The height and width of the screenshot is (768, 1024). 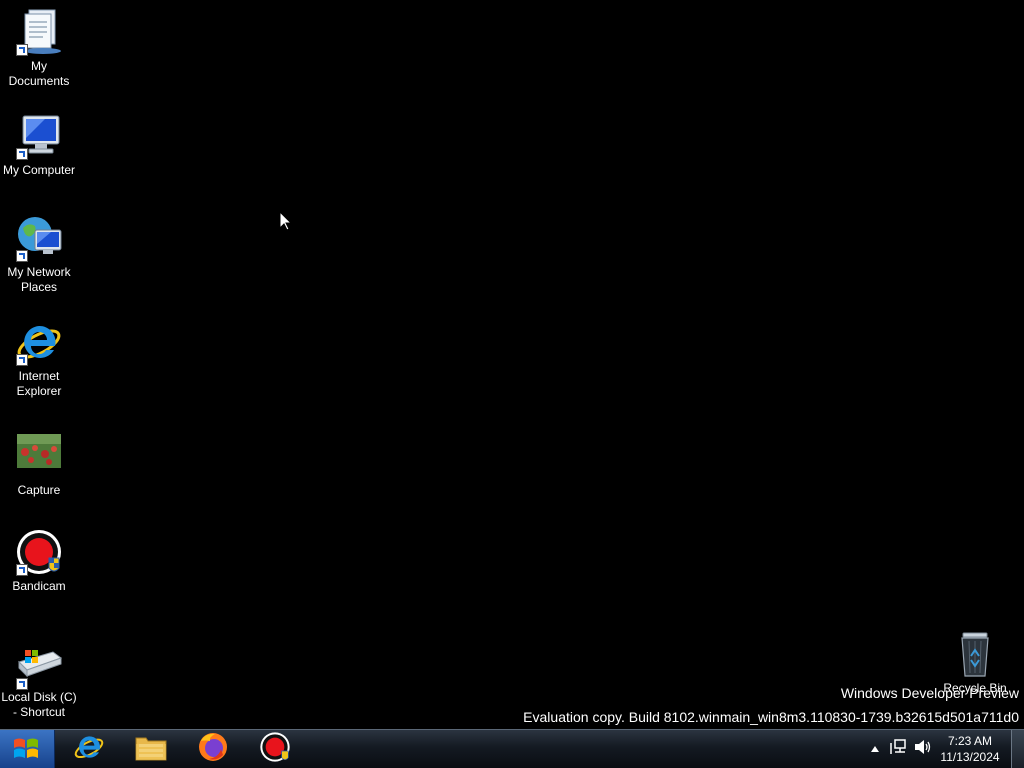 I want to click on desktop-icon-local-disk: Local Disk (C) - Shortcut, so click(x=39, y=681).